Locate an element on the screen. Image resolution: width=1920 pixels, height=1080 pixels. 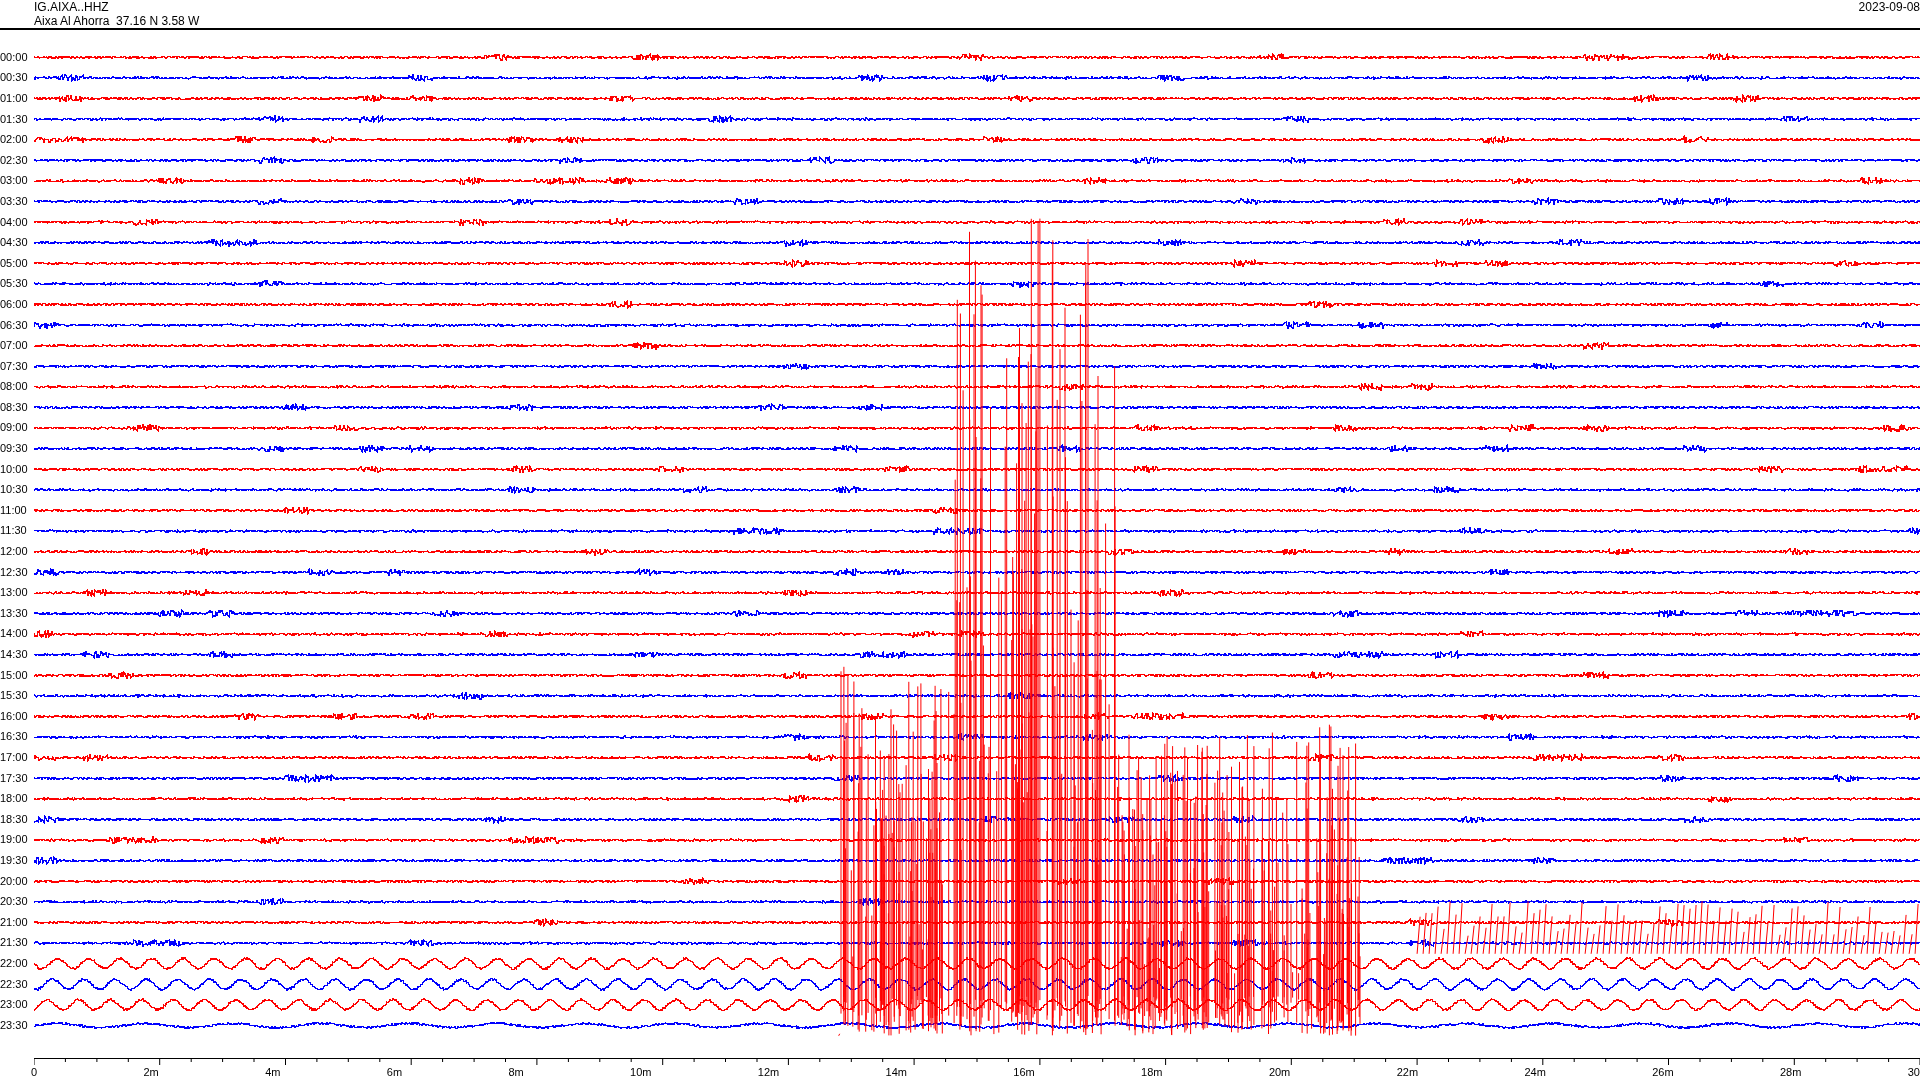
time-label: 22:00 is located at coordinates (14, 963).